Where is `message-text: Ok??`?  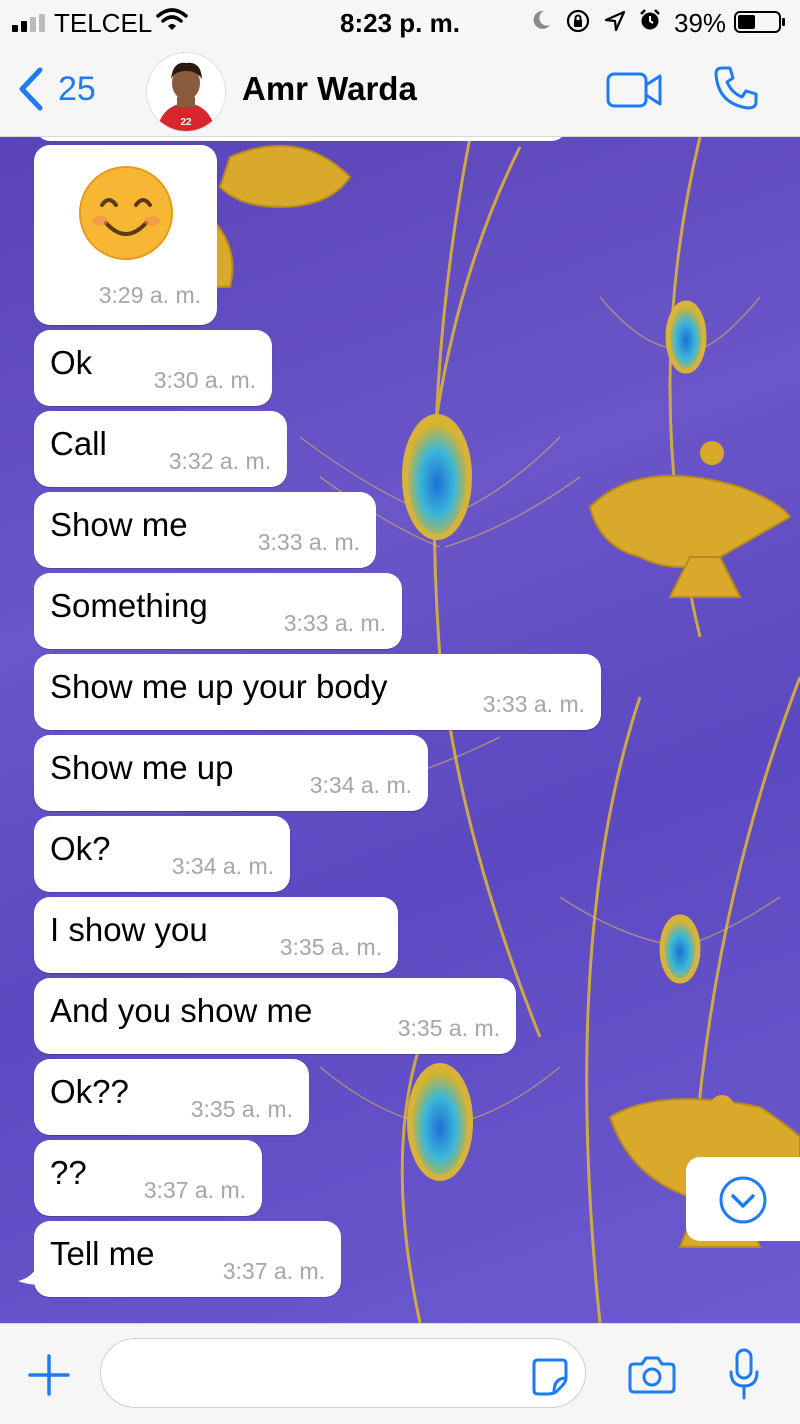 message-text: Ok?? is located at coordinates (89, 1091).